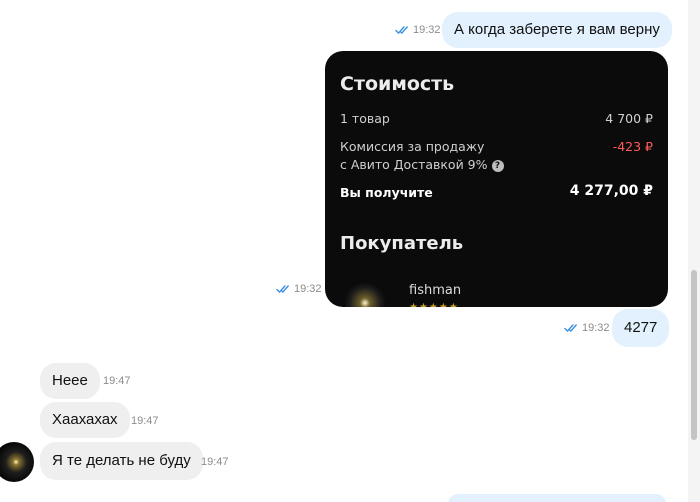 The image size is (700, 502). I want to click on help-icon: ?, so click(497, 165).